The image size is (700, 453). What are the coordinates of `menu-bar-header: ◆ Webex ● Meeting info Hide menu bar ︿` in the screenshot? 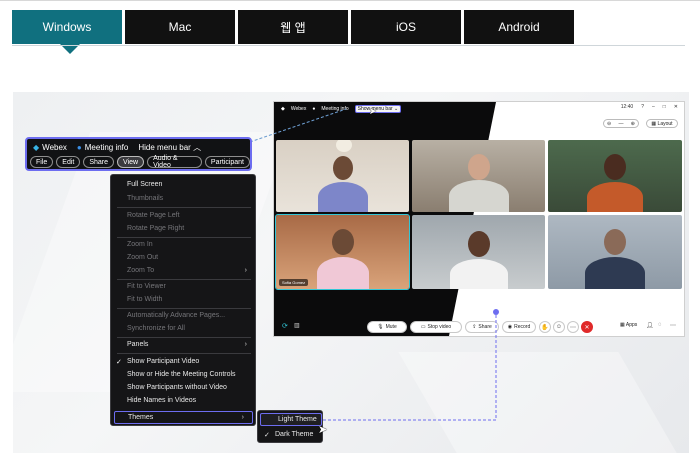 It's located at (117, 147).